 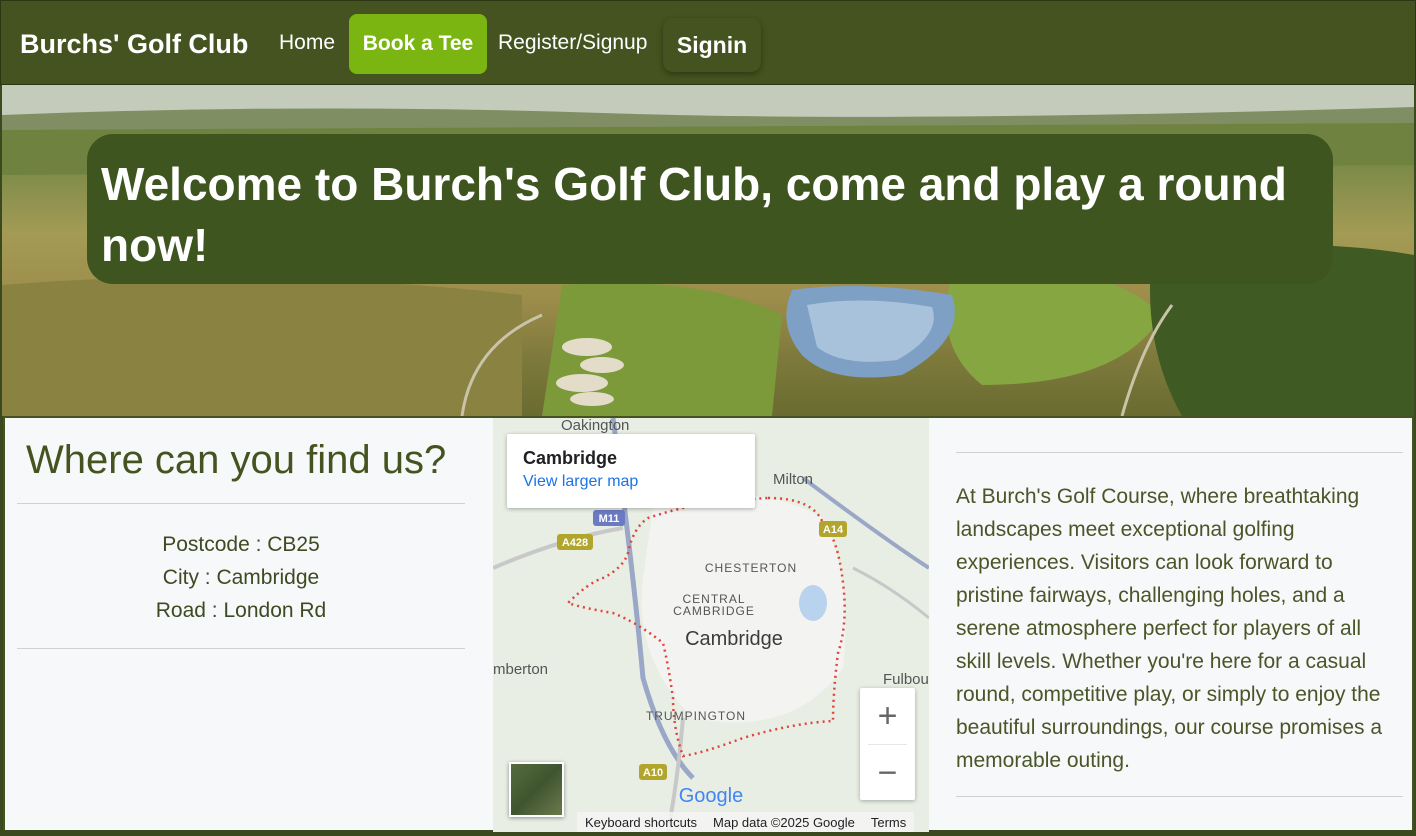 What do you see at coordinates (887, 716) in the screenshot?
I see `zoom-in-button: +` at bounding box center [887, 716].